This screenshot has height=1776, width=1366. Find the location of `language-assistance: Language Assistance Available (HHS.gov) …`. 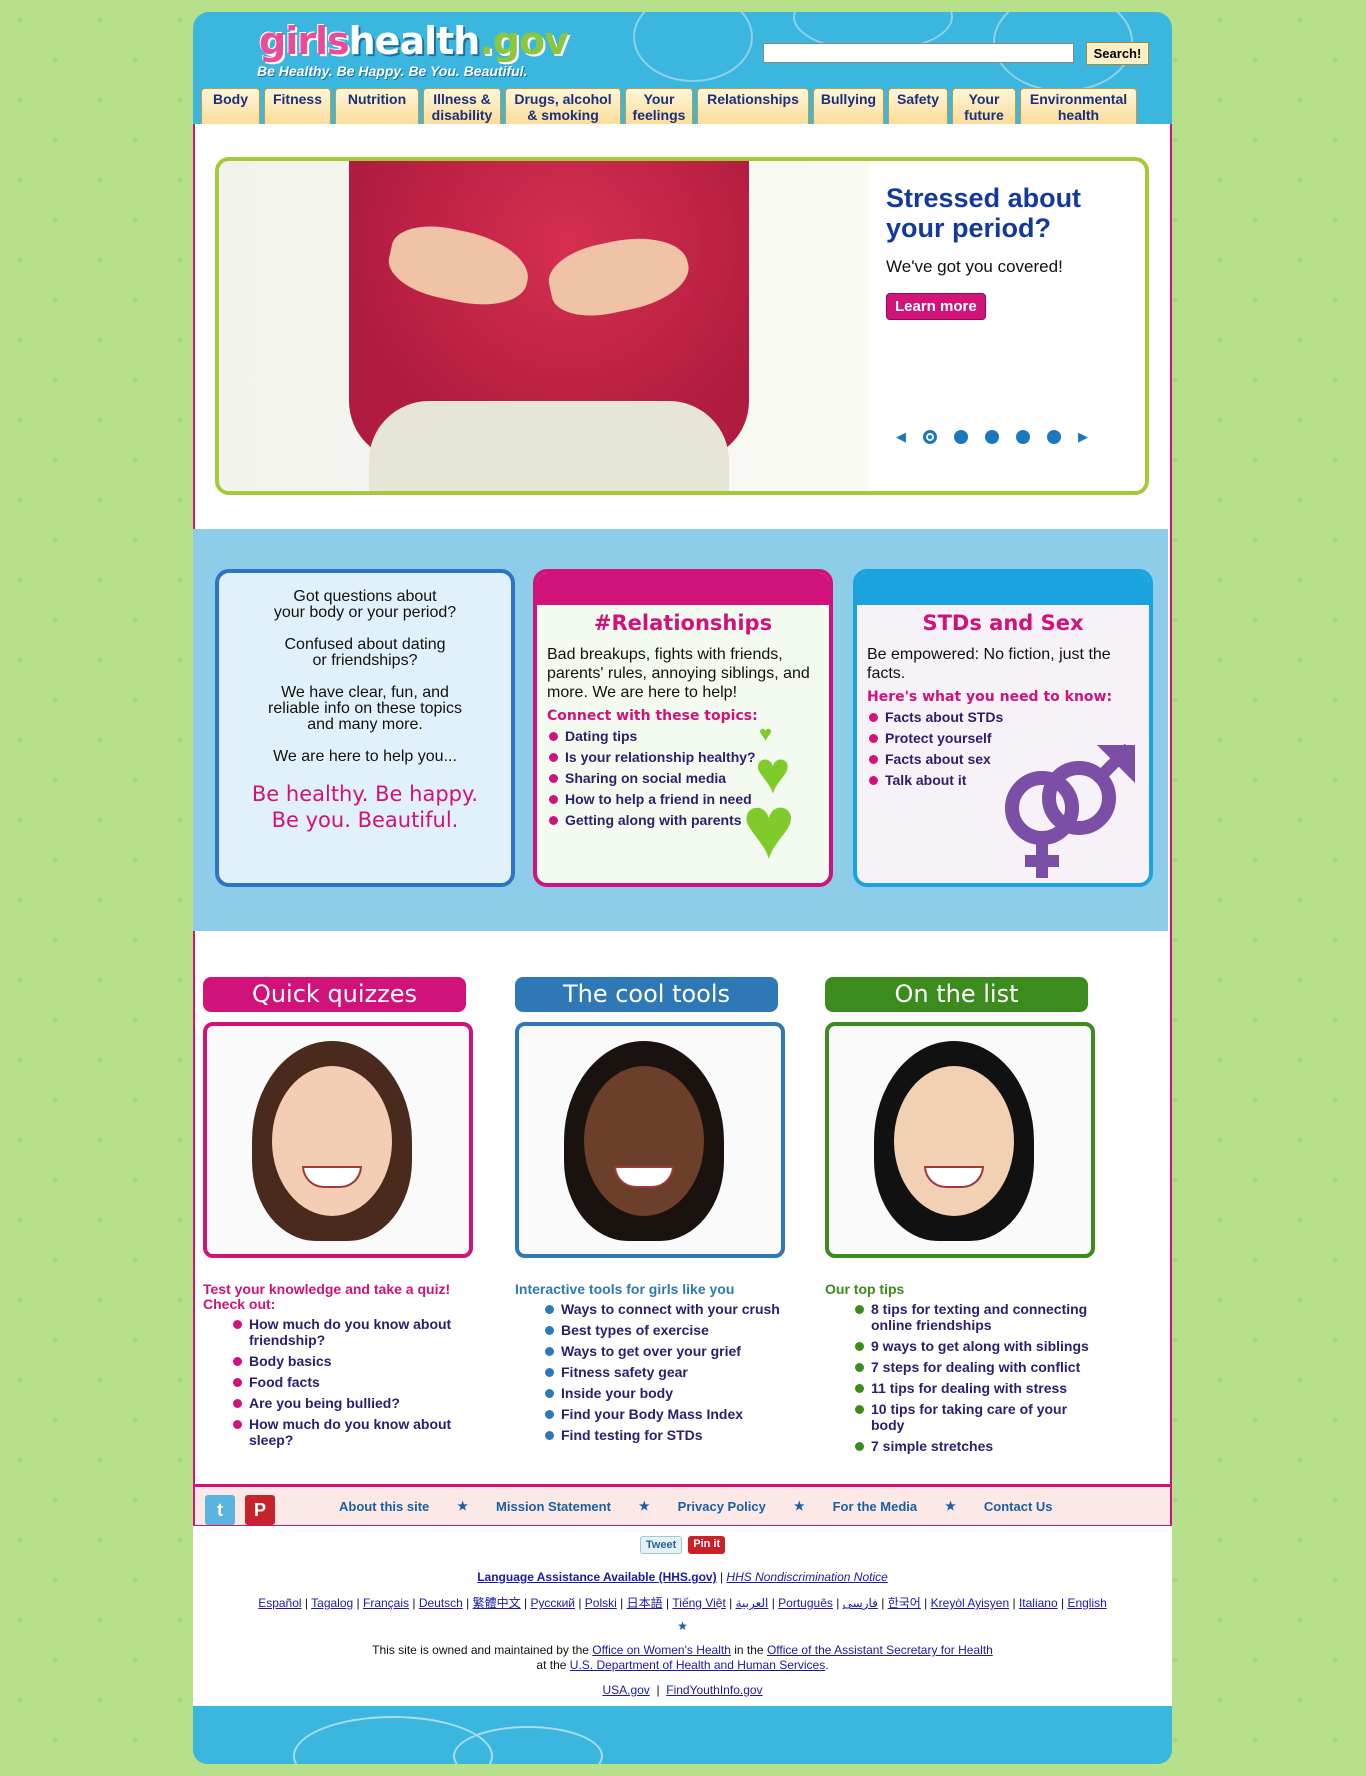

language-assistance: Language Assistance Available (HHS.gov) … is located at coordinates (682, 1577).